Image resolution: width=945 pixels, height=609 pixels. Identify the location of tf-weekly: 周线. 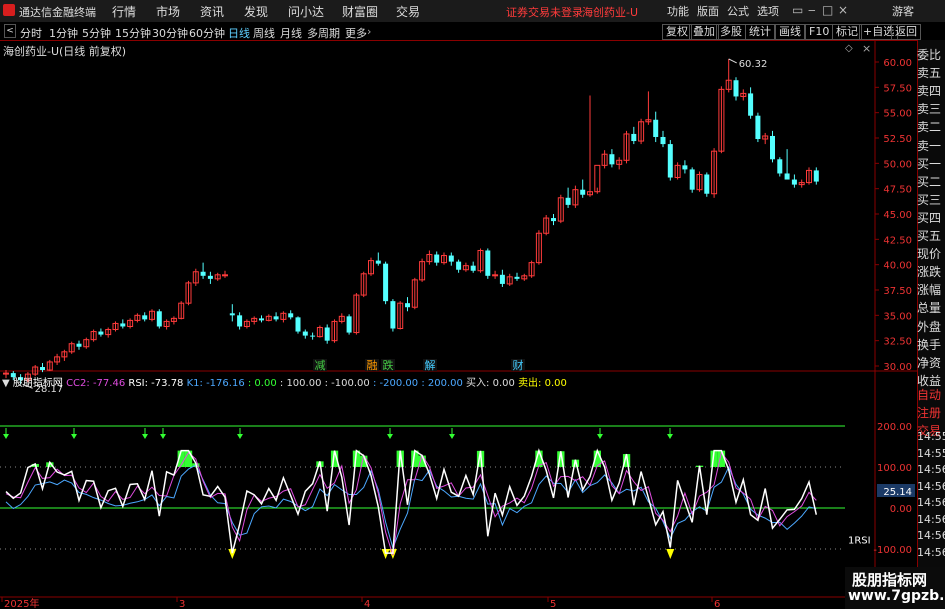
(264, 33).